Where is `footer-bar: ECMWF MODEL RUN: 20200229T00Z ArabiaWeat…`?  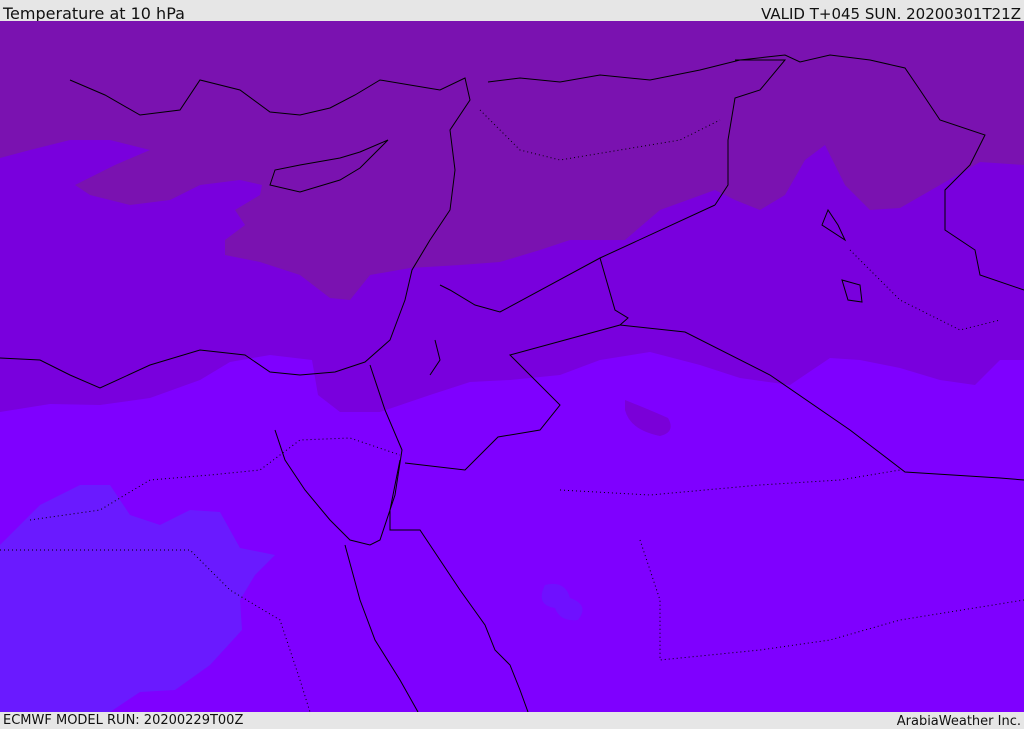
footer-bar: ECMWF MODEL RUN: 20200229T00Z ArabiaWeat… is located at coordinates (512, 720).